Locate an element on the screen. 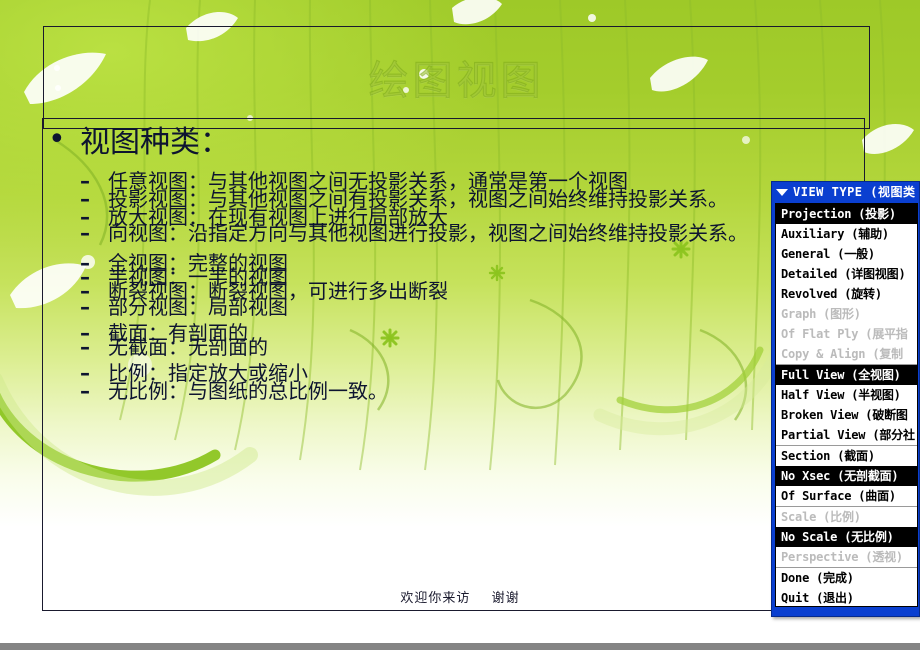 This screenshot has width=920, height=650. slide-title: 绘图视图 is located at coordinates (456, 81).